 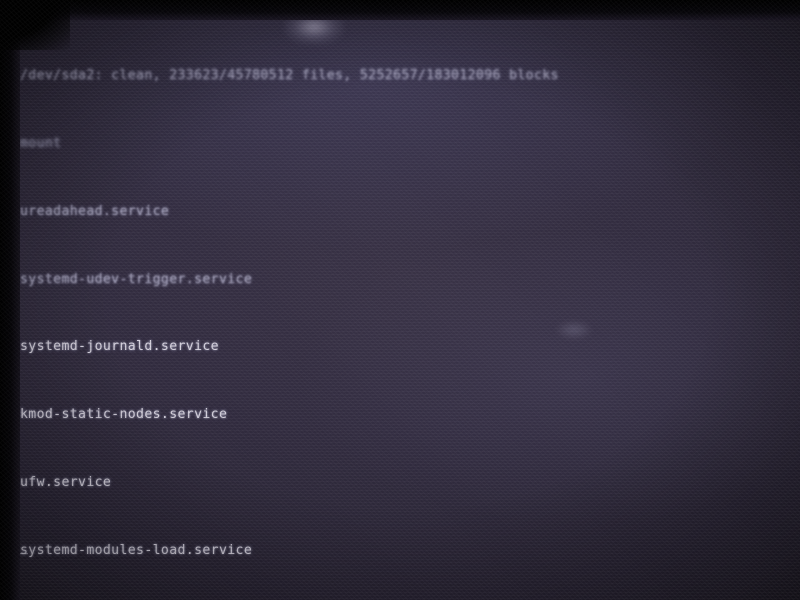 I want to click on console-line: systemd-udev-trigger.service, so click(x=136, y=279).